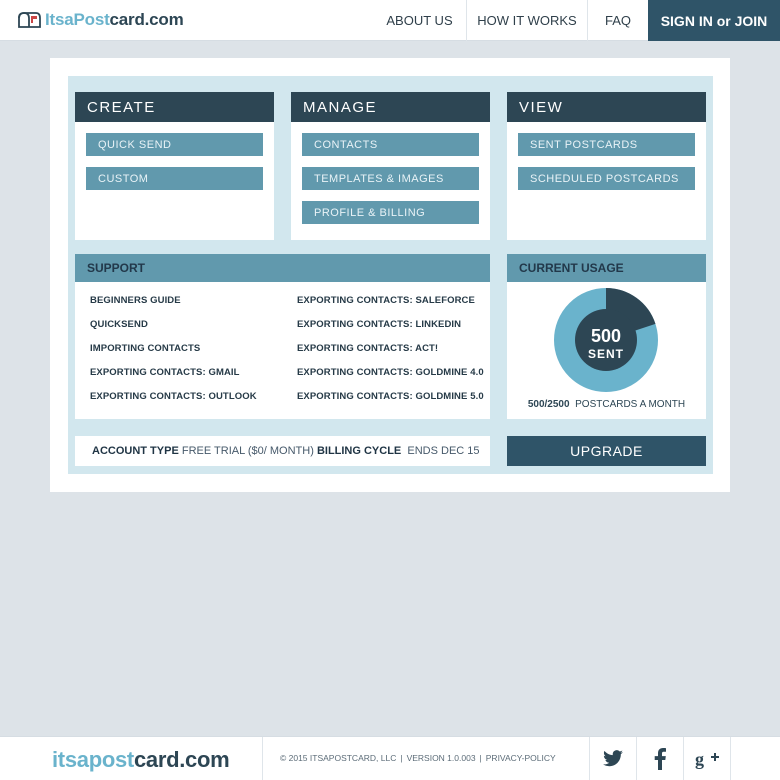 The width and height of the screenshot is (780, 780). I want to click on facebook-icon, so click(660, 758).